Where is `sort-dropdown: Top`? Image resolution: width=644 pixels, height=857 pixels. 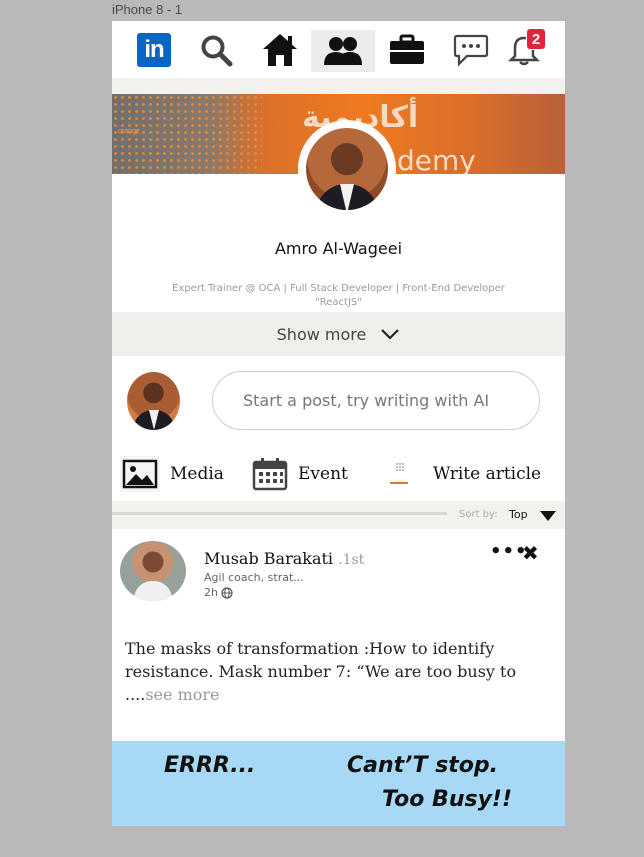 sort-dropdown: Top is located at coordinates (518, 514).